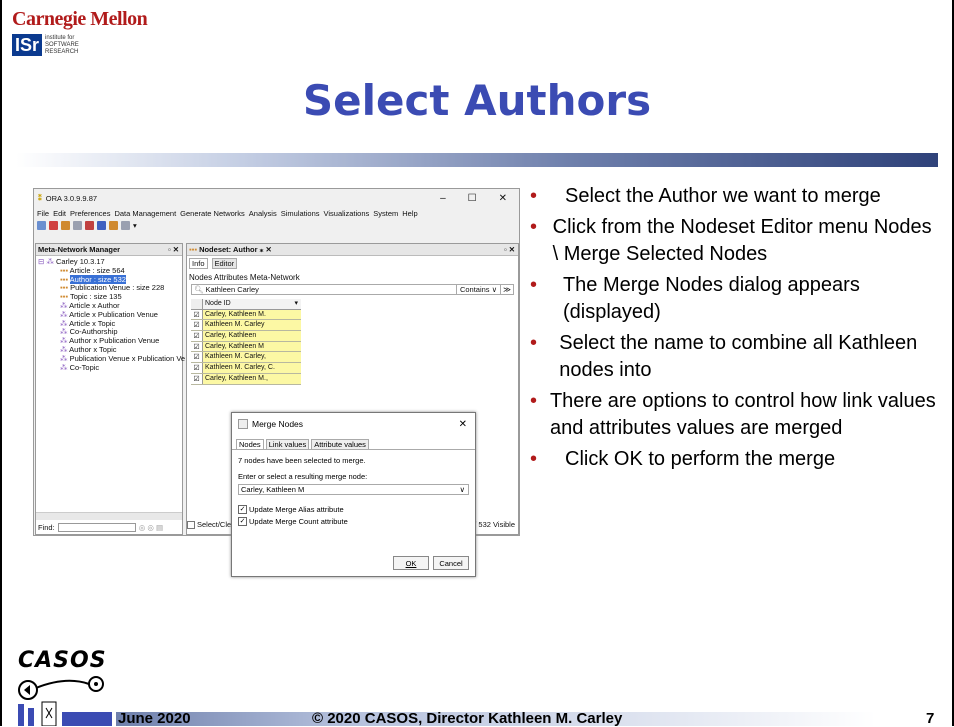 The height and width of the screenshot is (727, 954). What do you see at coordinates (340, 444) in the screenshot?
I see `tab-attribute-values: Attribute values` at bounding box center [340, 444].